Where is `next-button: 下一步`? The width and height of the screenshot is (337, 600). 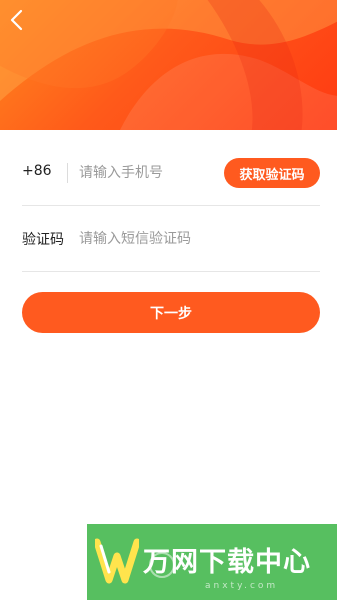
next-button: 下一步 is located at coordinates (171, 312).